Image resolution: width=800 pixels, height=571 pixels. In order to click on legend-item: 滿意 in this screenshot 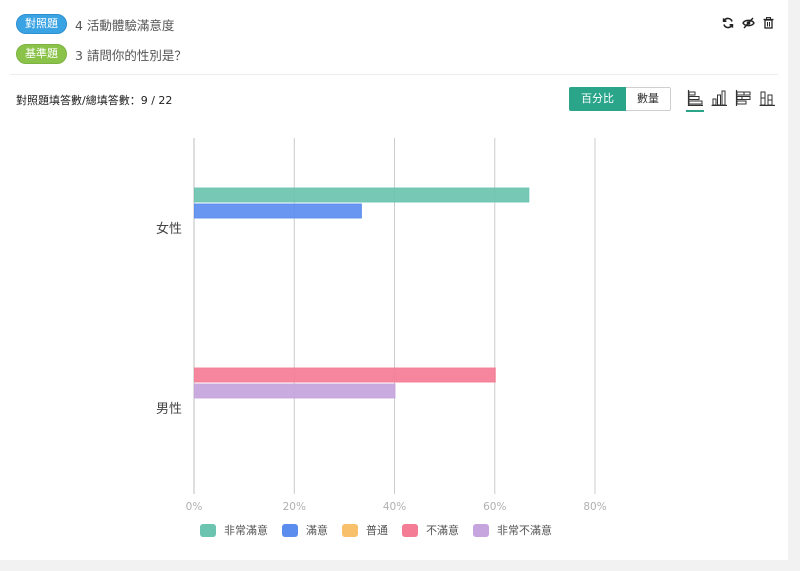, I will do `click(305, 530)`.